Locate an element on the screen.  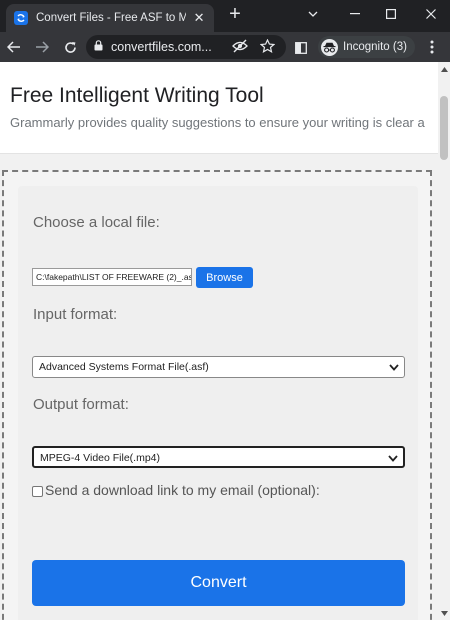
forward-arrow-icon is located at coordinates (42, 47).